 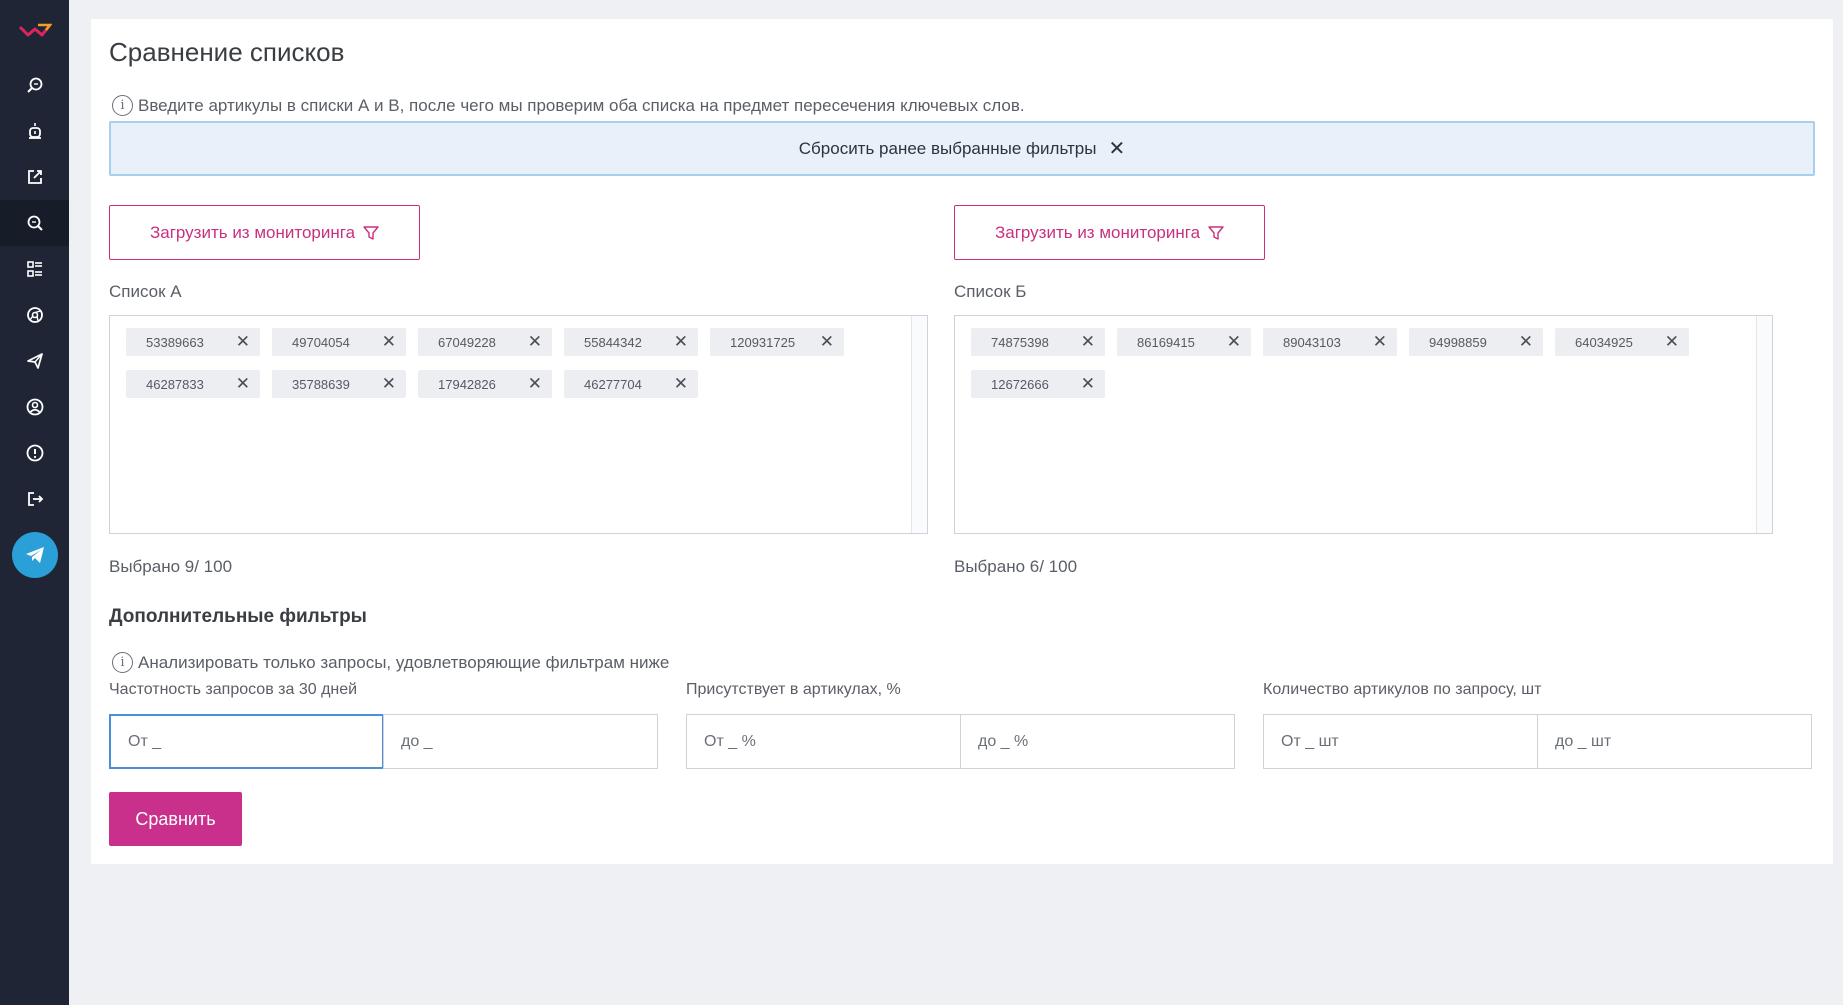 I want to click on list-chip: 53389663 ✕, so click(x=193, y=342).